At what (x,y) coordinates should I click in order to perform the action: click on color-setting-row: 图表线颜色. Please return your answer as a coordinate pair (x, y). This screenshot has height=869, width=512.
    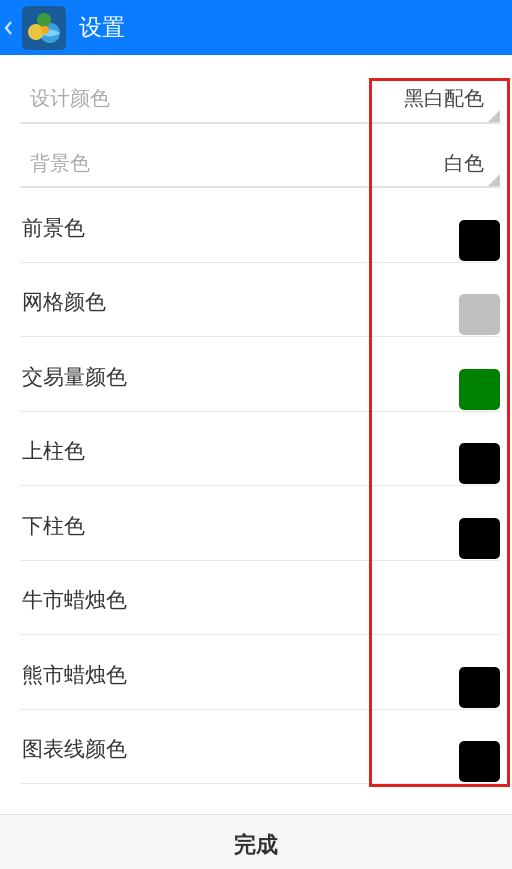
    Looking at the image, I should click on (260, 747).